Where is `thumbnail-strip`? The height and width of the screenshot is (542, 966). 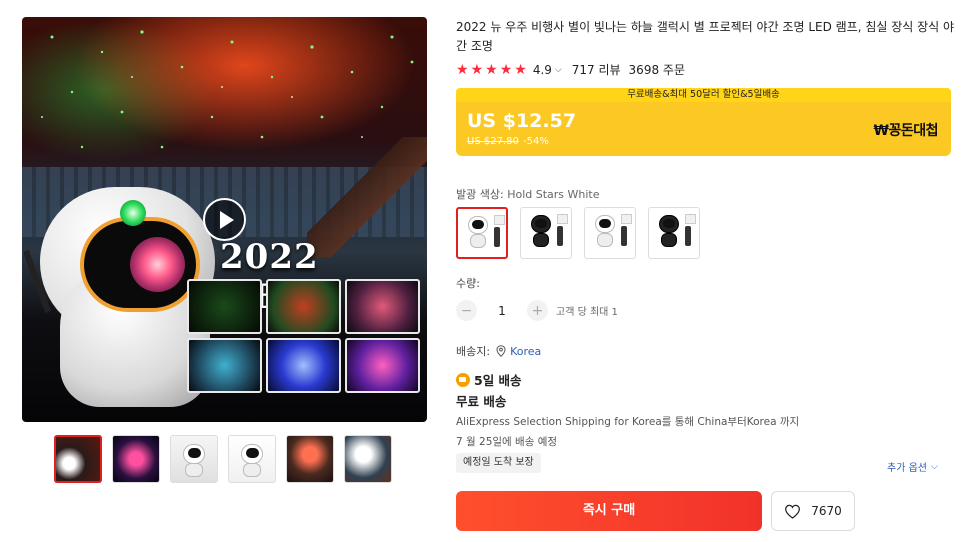
thumbnail-strip is located at coordinates (223, 459).